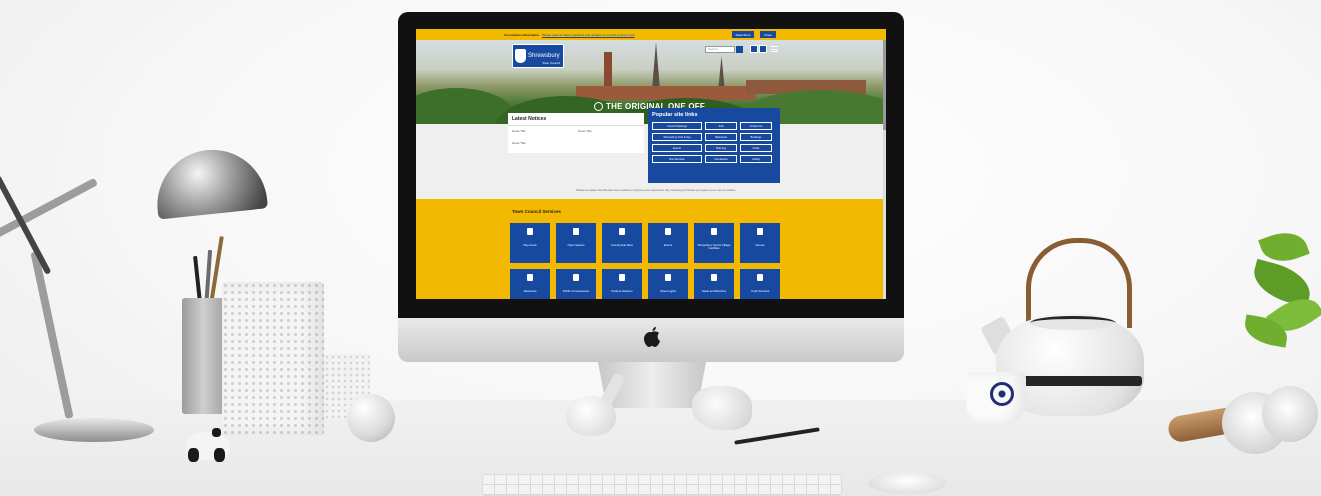 This screenshot has width=1321, height=496. What do you see at coordinates (94, 430) in the screenshot?
I see `lamp-base` at bounding box center [94, 430].